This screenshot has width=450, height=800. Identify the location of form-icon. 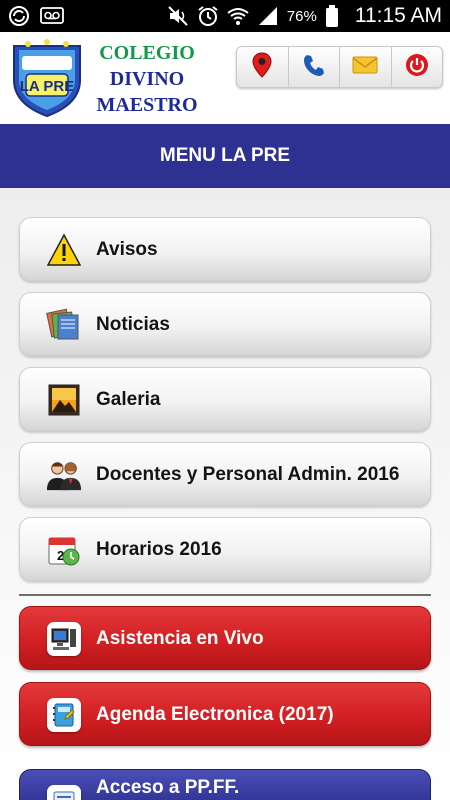
(64, 792).